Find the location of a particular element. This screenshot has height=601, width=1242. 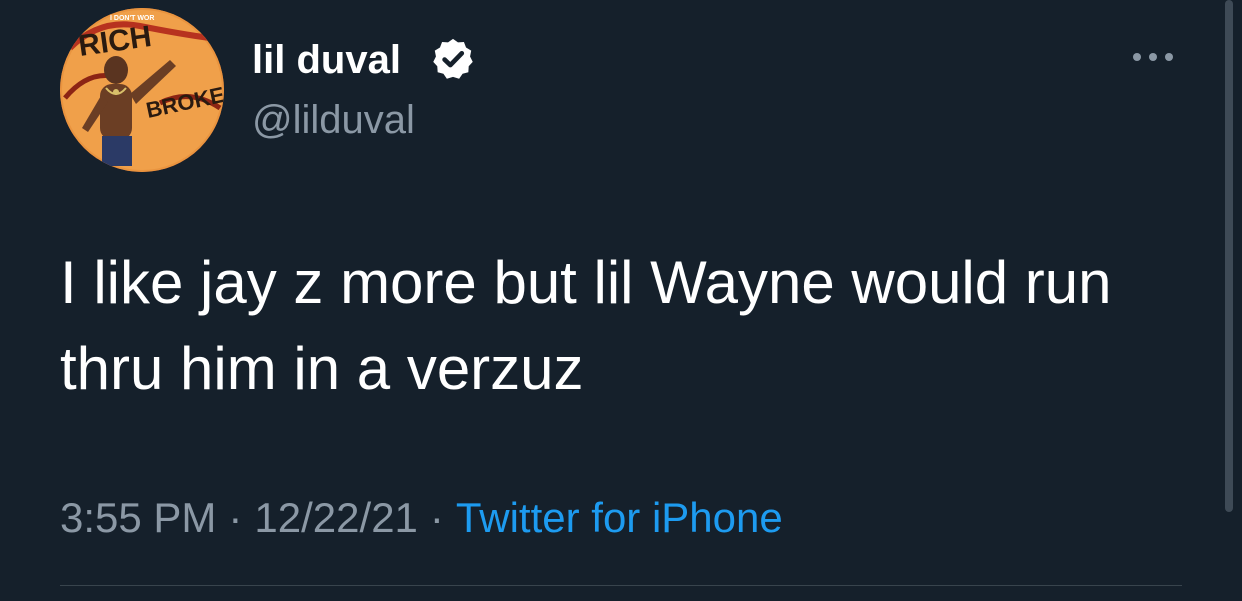

scrollbar is located at coordinates (1229, 256).